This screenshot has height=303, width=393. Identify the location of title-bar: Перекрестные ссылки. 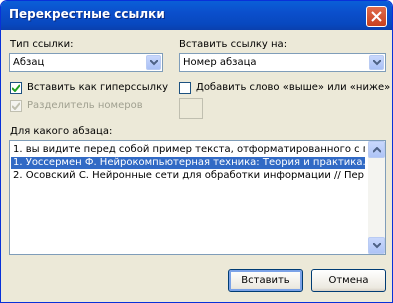
(196, 15).